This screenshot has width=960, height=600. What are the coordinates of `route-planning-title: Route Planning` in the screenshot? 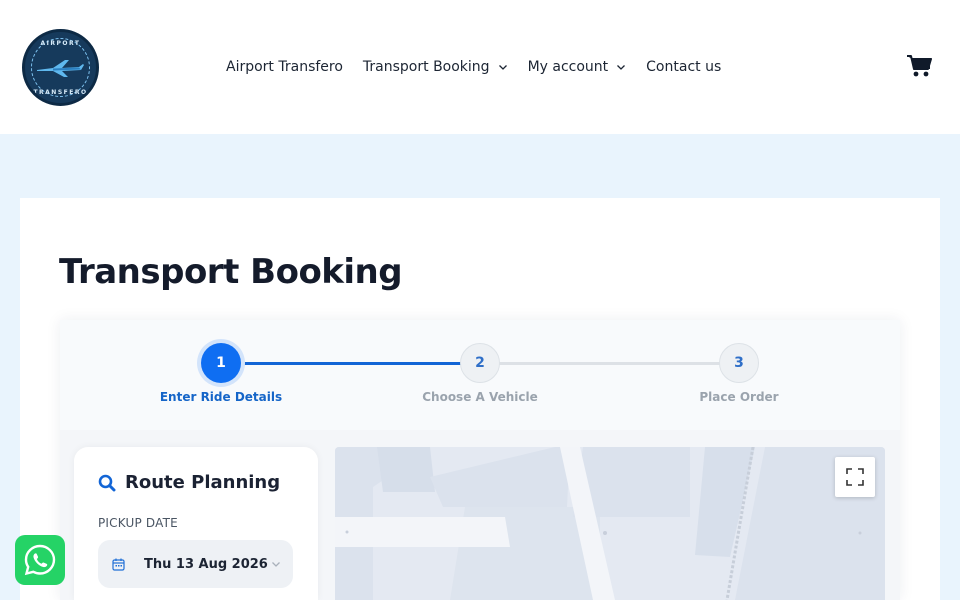 It's located at (203, 482).